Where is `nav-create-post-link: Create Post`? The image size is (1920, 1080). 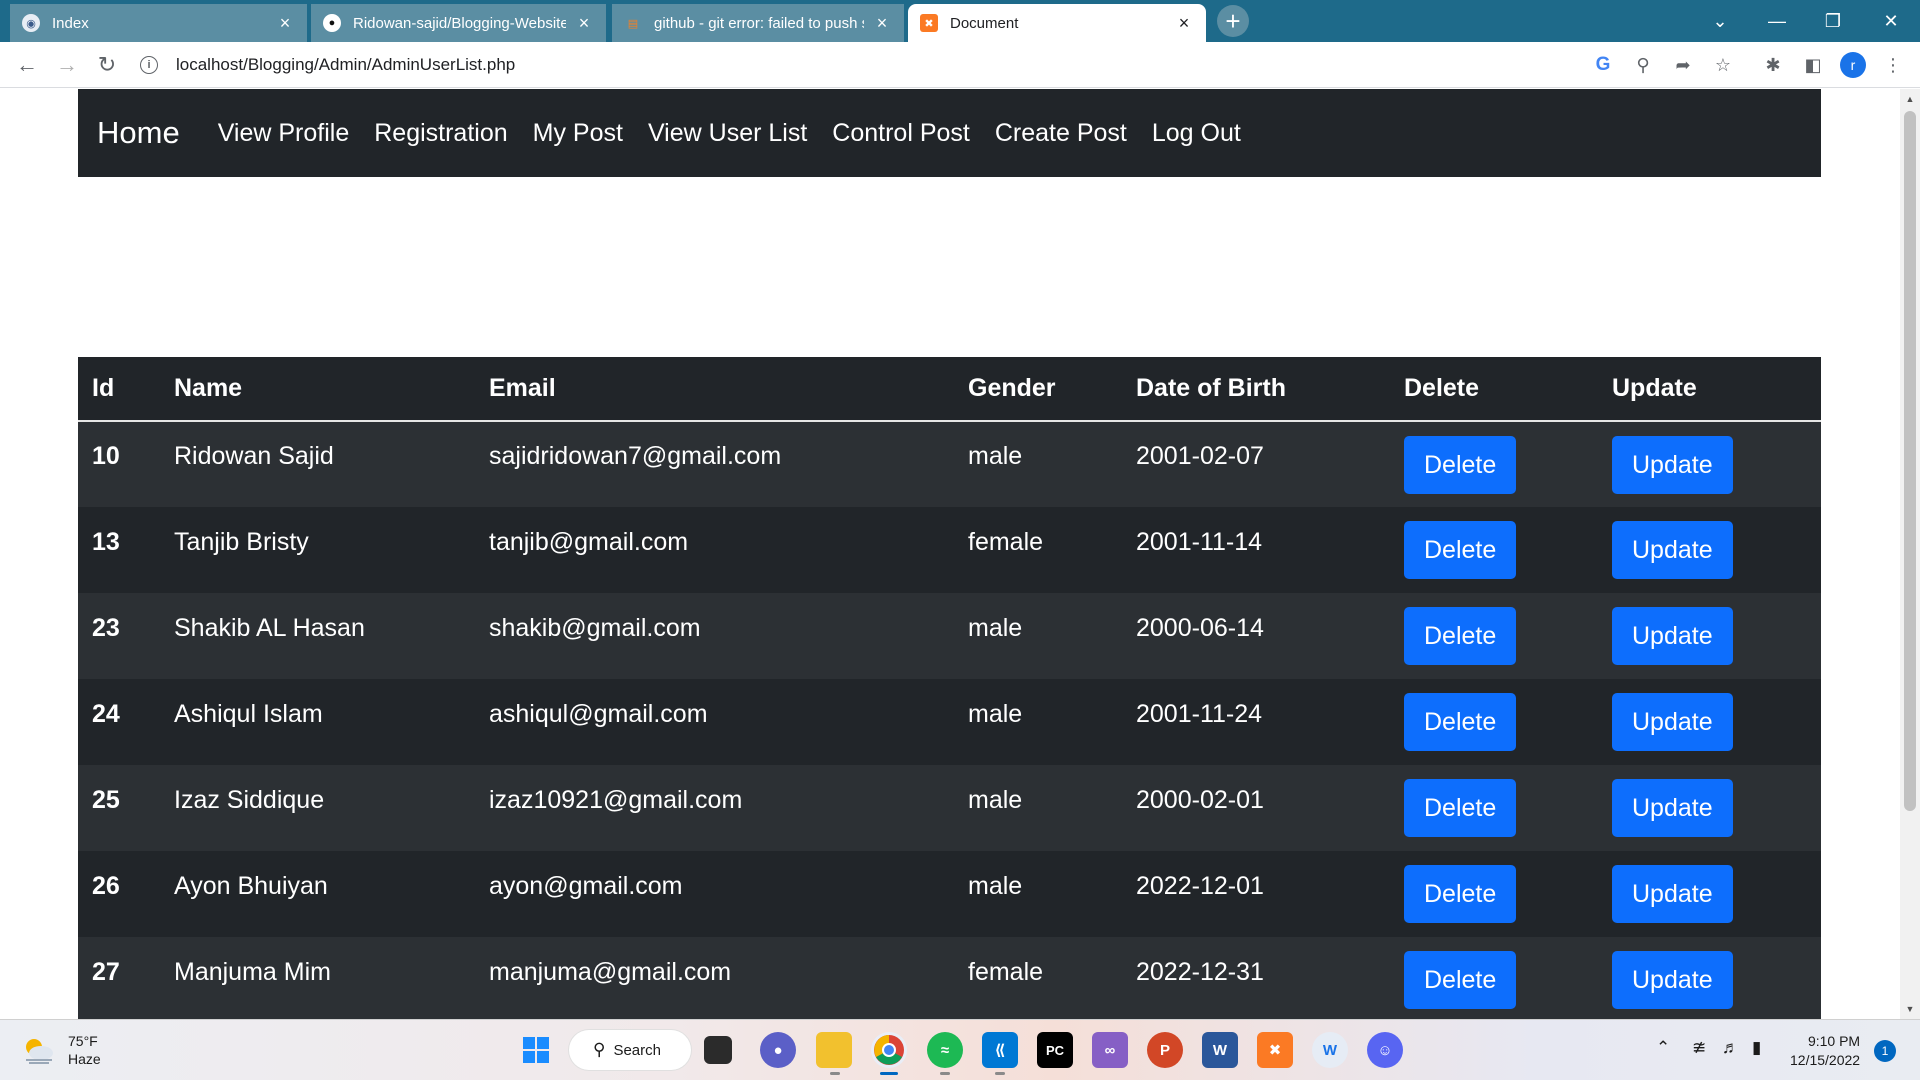
nav-create-post-link: Create Post is located at coordinates (1061, 133).